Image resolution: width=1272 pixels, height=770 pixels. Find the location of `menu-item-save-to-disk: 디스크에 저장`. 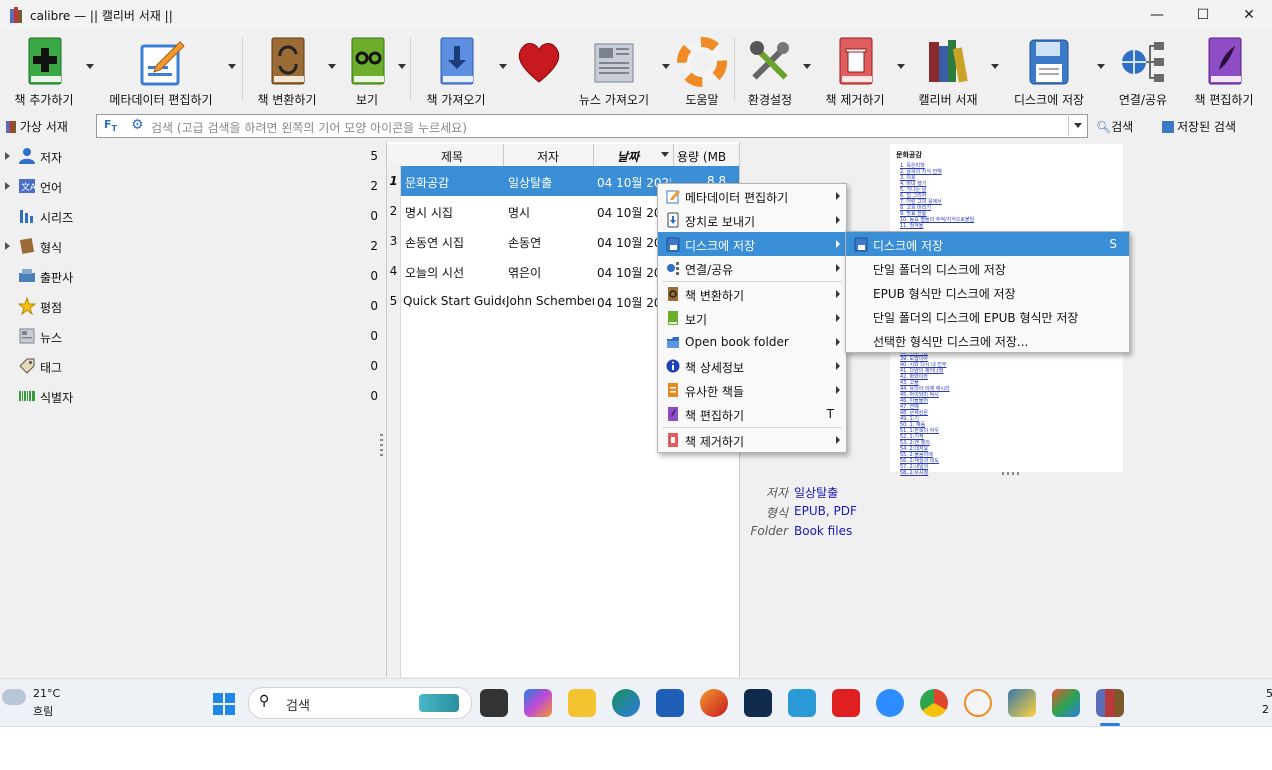

menu-item-save-to-disk: 디스크에 저장 is located at coordinates (752, 244).